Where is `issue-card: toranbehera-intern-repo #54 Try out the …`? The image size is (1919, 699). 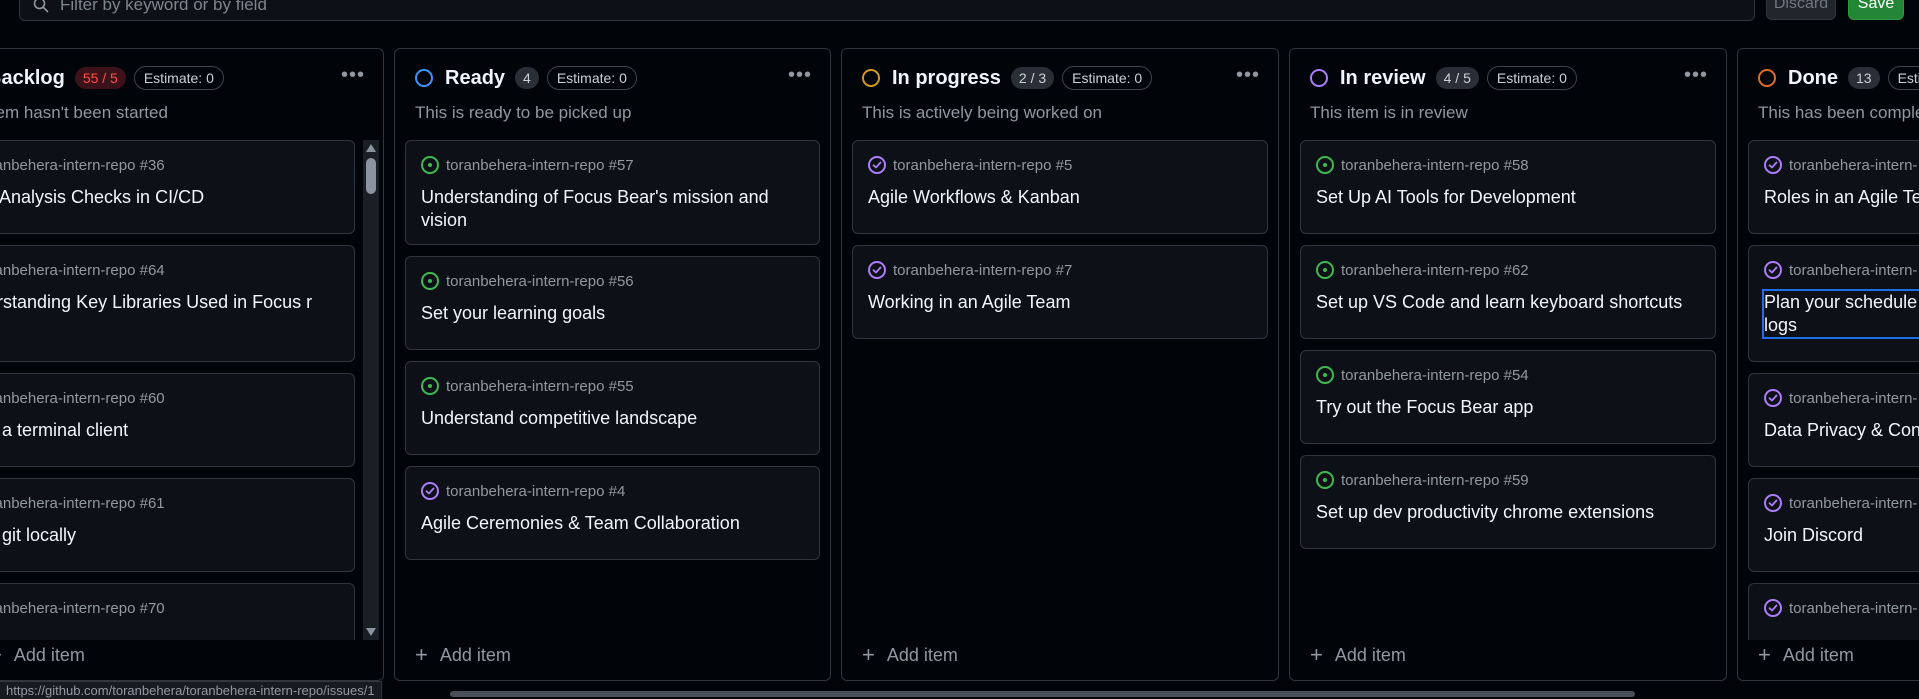
issue-card: toranbehera-intern-repo #54 Try out the … is located at coordinates (1508, 397).